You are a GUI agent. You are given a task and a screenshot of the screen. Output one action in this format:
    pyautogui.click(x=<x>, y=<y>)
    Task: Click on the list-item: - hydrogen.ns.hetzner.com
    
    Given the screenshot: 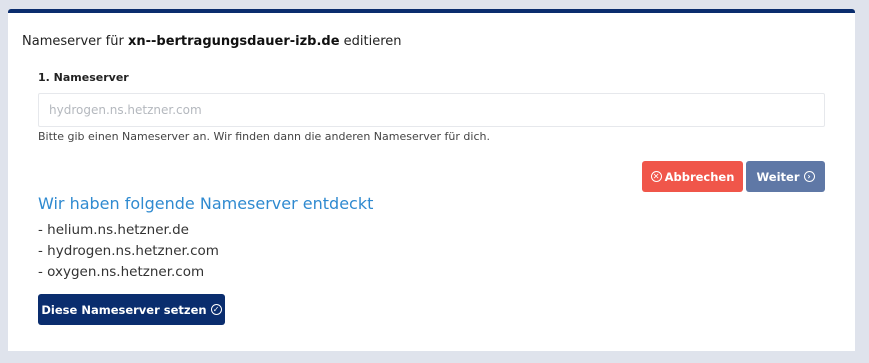 What is the action you would take?
    pyautogui.click(x=128, y=251)
    